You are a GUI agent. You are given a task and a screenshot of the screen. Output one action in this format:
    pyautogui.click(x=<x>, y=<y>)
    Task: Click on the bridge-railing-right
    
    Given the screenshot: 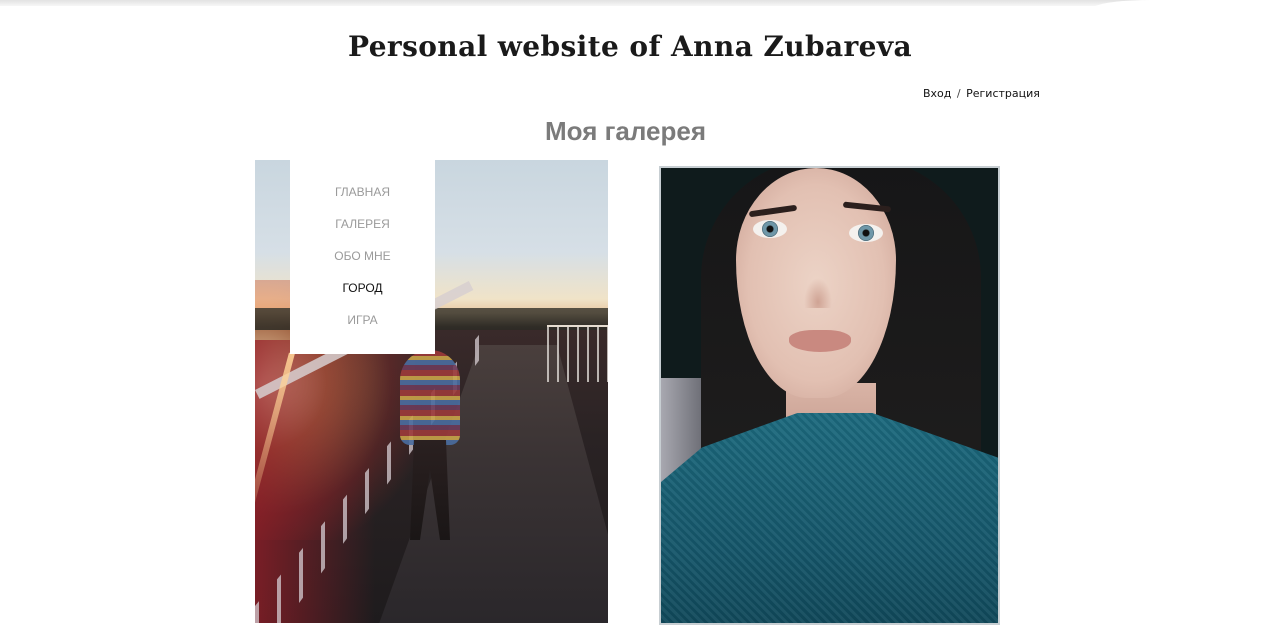 What is the action you would take?
    pyautogui.click(x=577, y=353)
    